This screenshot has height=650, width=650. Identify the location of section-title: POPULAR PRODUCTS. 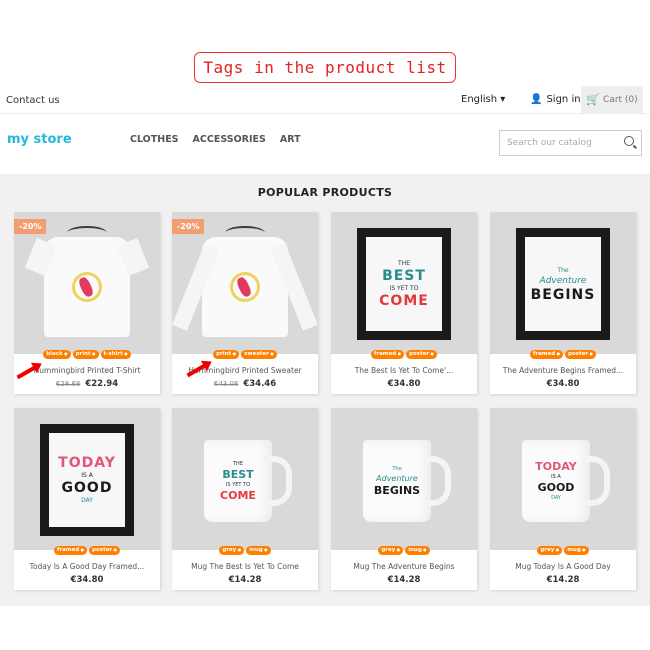
(325, 192).